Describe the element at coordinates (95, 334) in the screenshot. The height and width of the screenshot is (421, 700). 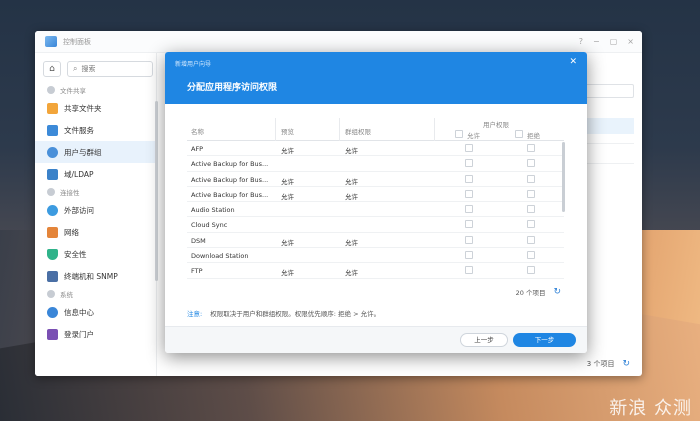
I see `sidebar-item-login-portal: 登录门户` at that location.